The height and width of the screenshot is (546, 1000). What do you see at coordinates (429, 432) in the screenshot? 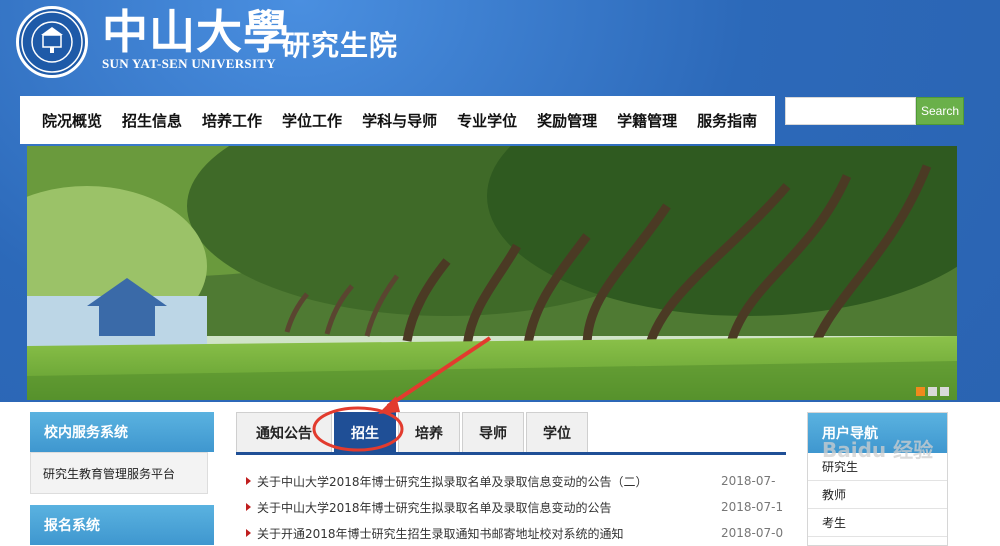
I see `tab-training: 培养` at bounding box center [429, 432].